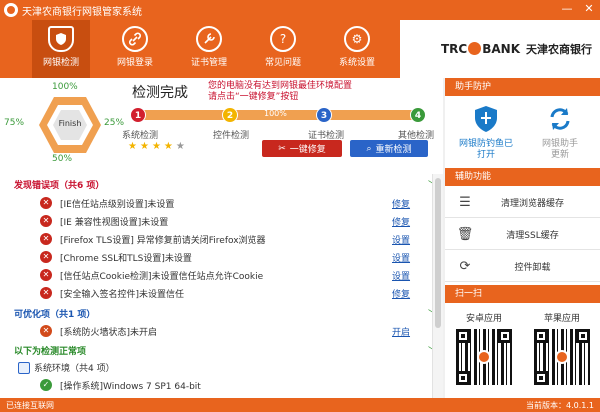  Describe the element at coordinates (308, 92) in the screenshot. I see `notice-text: 您的电脑没有达到网银最佳环境配置 请点击“一键修复”按钮` at that location.